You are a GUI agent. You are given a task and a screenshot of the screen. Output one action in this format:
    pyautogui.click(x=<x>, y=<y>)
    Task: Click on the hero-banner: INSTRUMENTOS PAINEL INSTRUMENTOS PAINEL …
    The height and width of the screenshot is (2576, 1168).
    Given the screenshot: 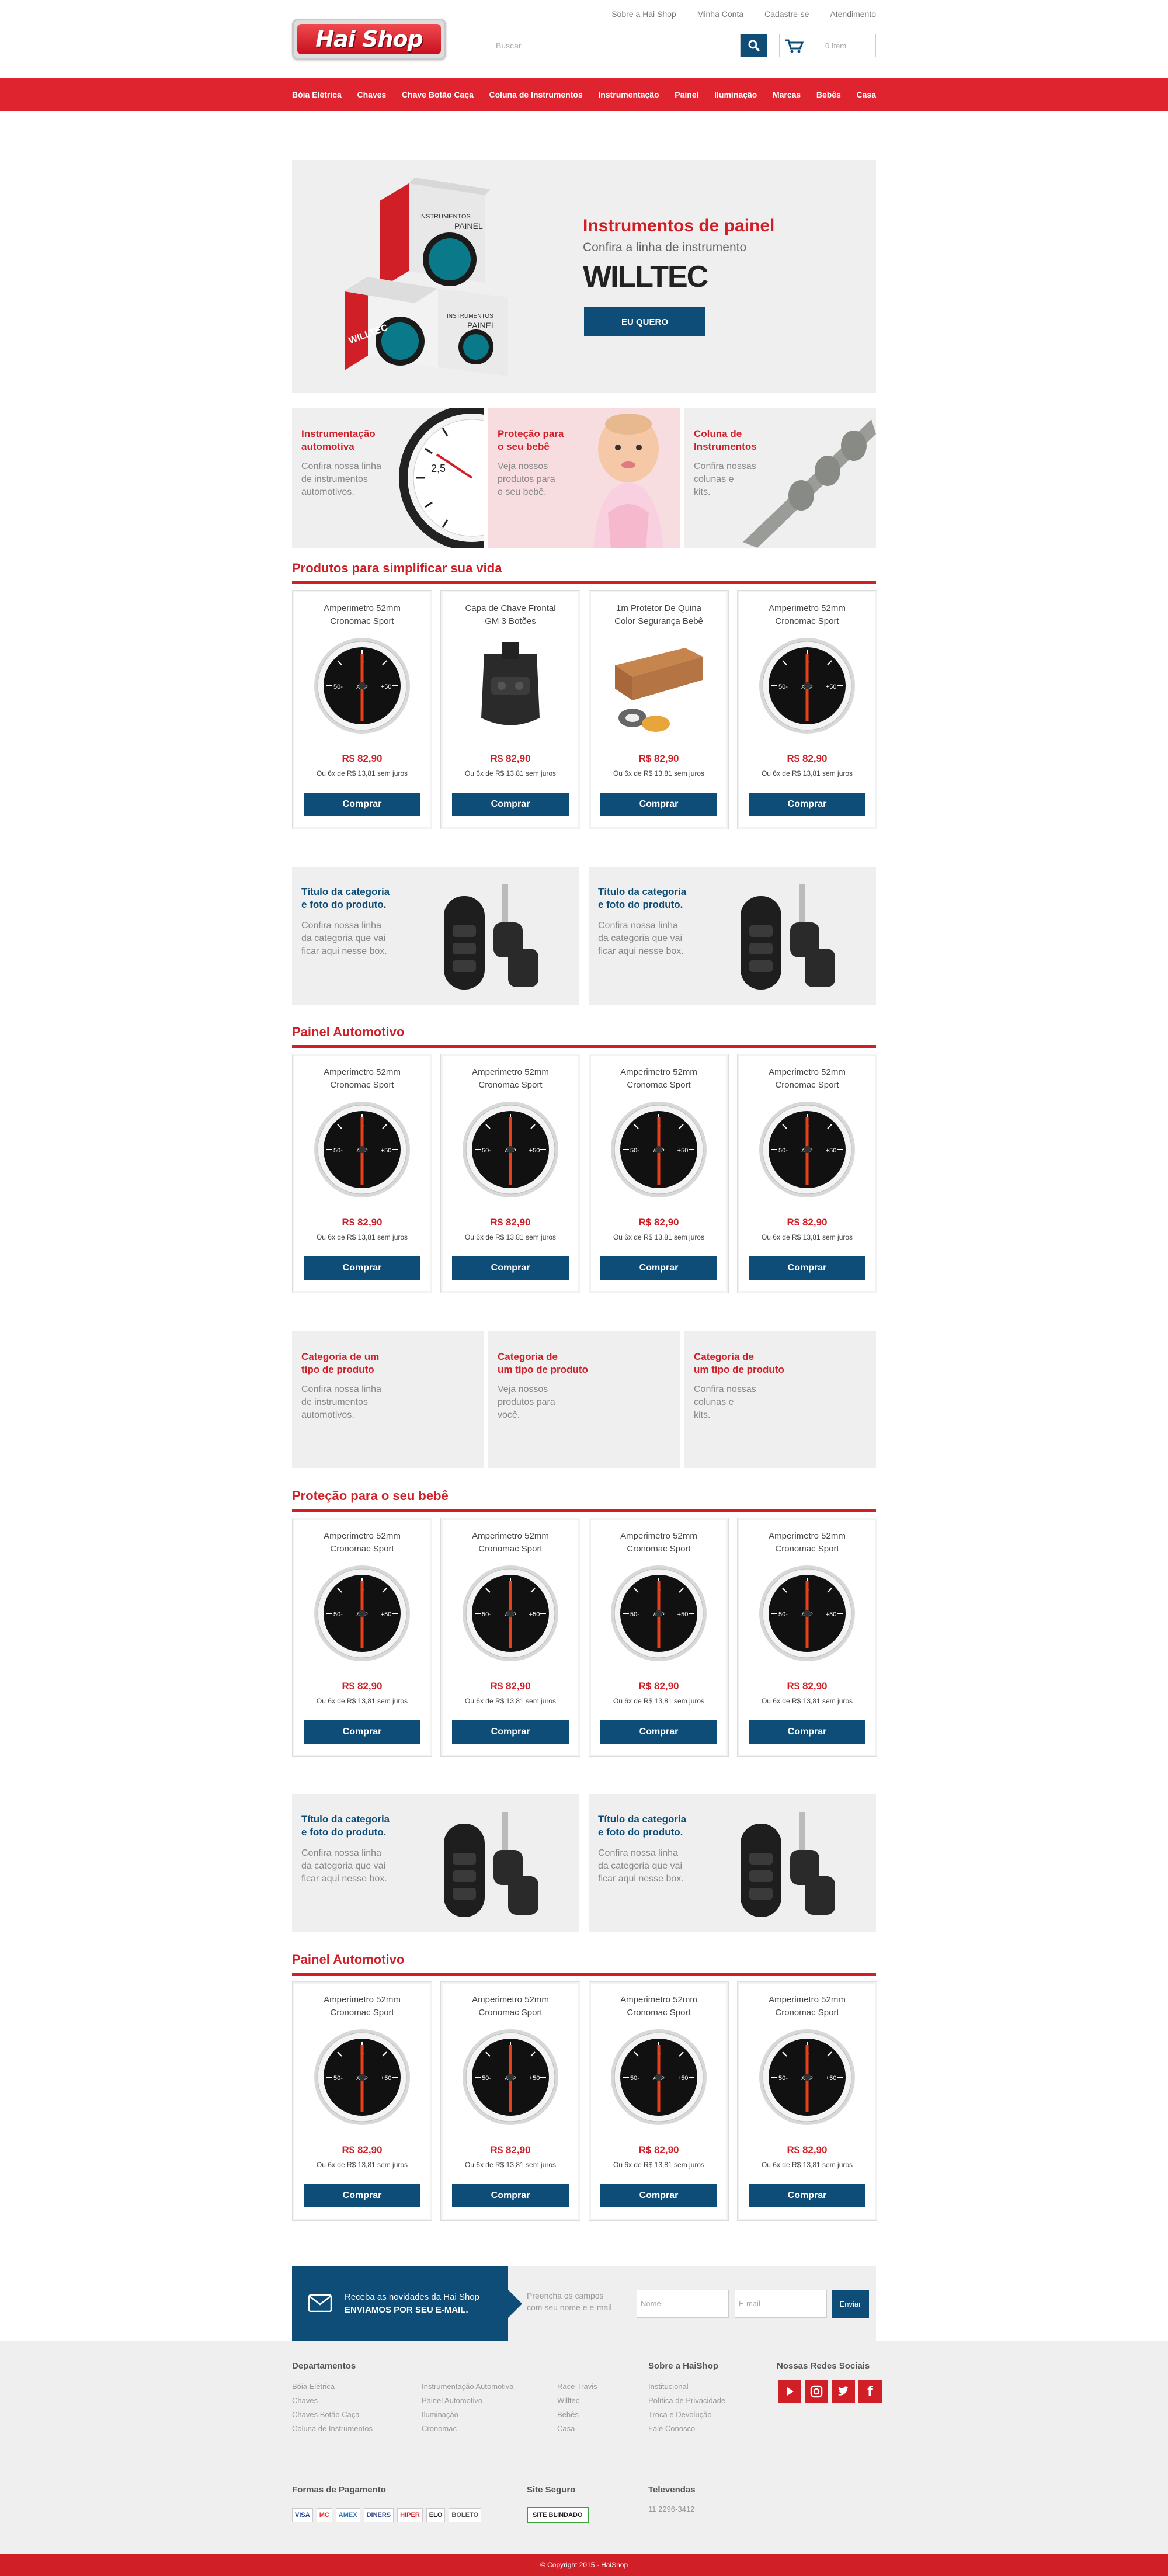 What is the action you would take?
    pyautogui.click(x=584, y=276)
    